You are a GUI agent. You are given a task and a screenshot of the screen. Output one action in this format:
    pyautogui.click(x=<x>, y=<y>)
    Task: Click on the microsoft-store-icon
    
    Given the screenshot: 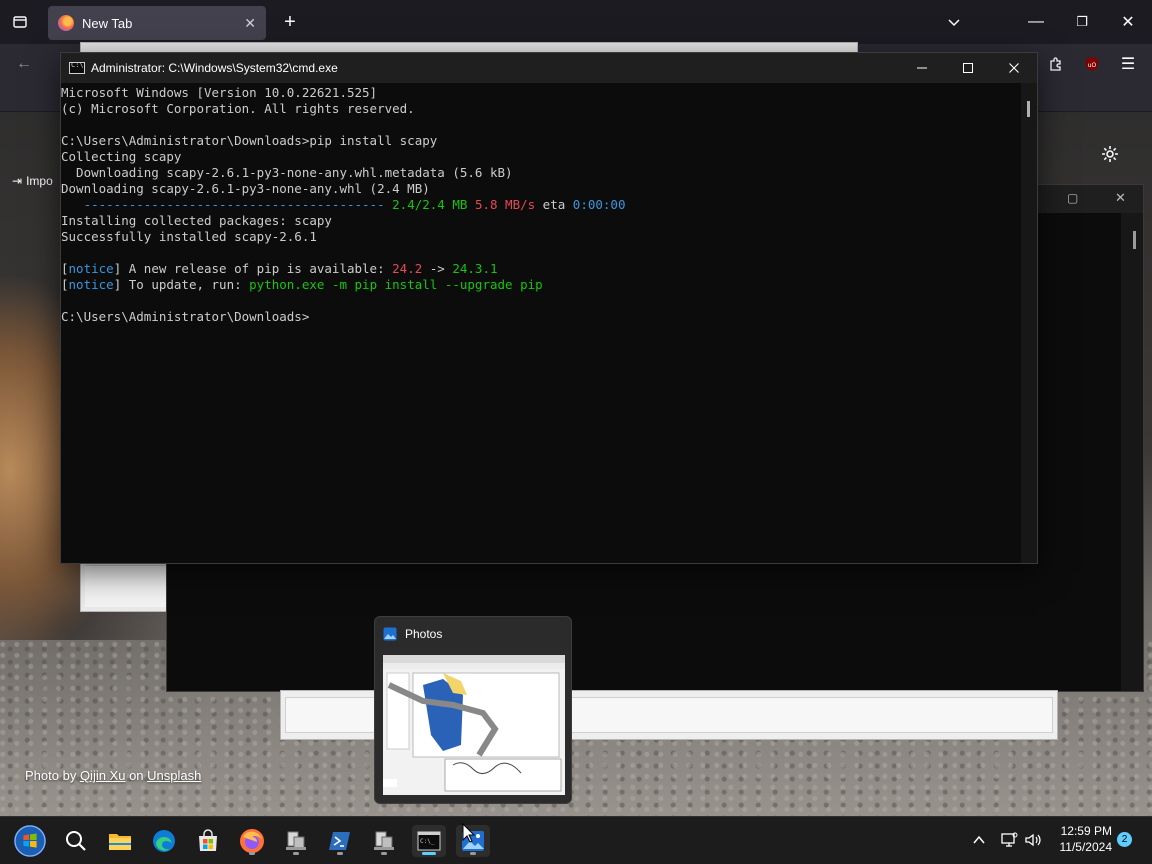 What is the action you would take?
    pyautogui.click(x=208, y=840)
    